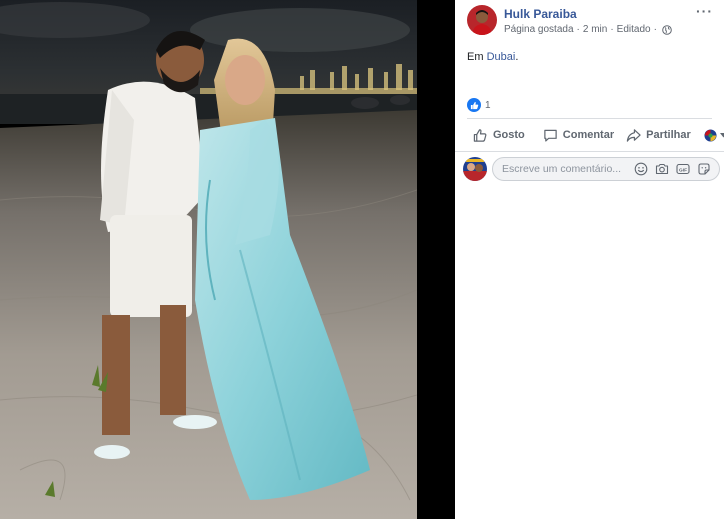  I want to click on reactions-summary: 1, so click(479, 105).